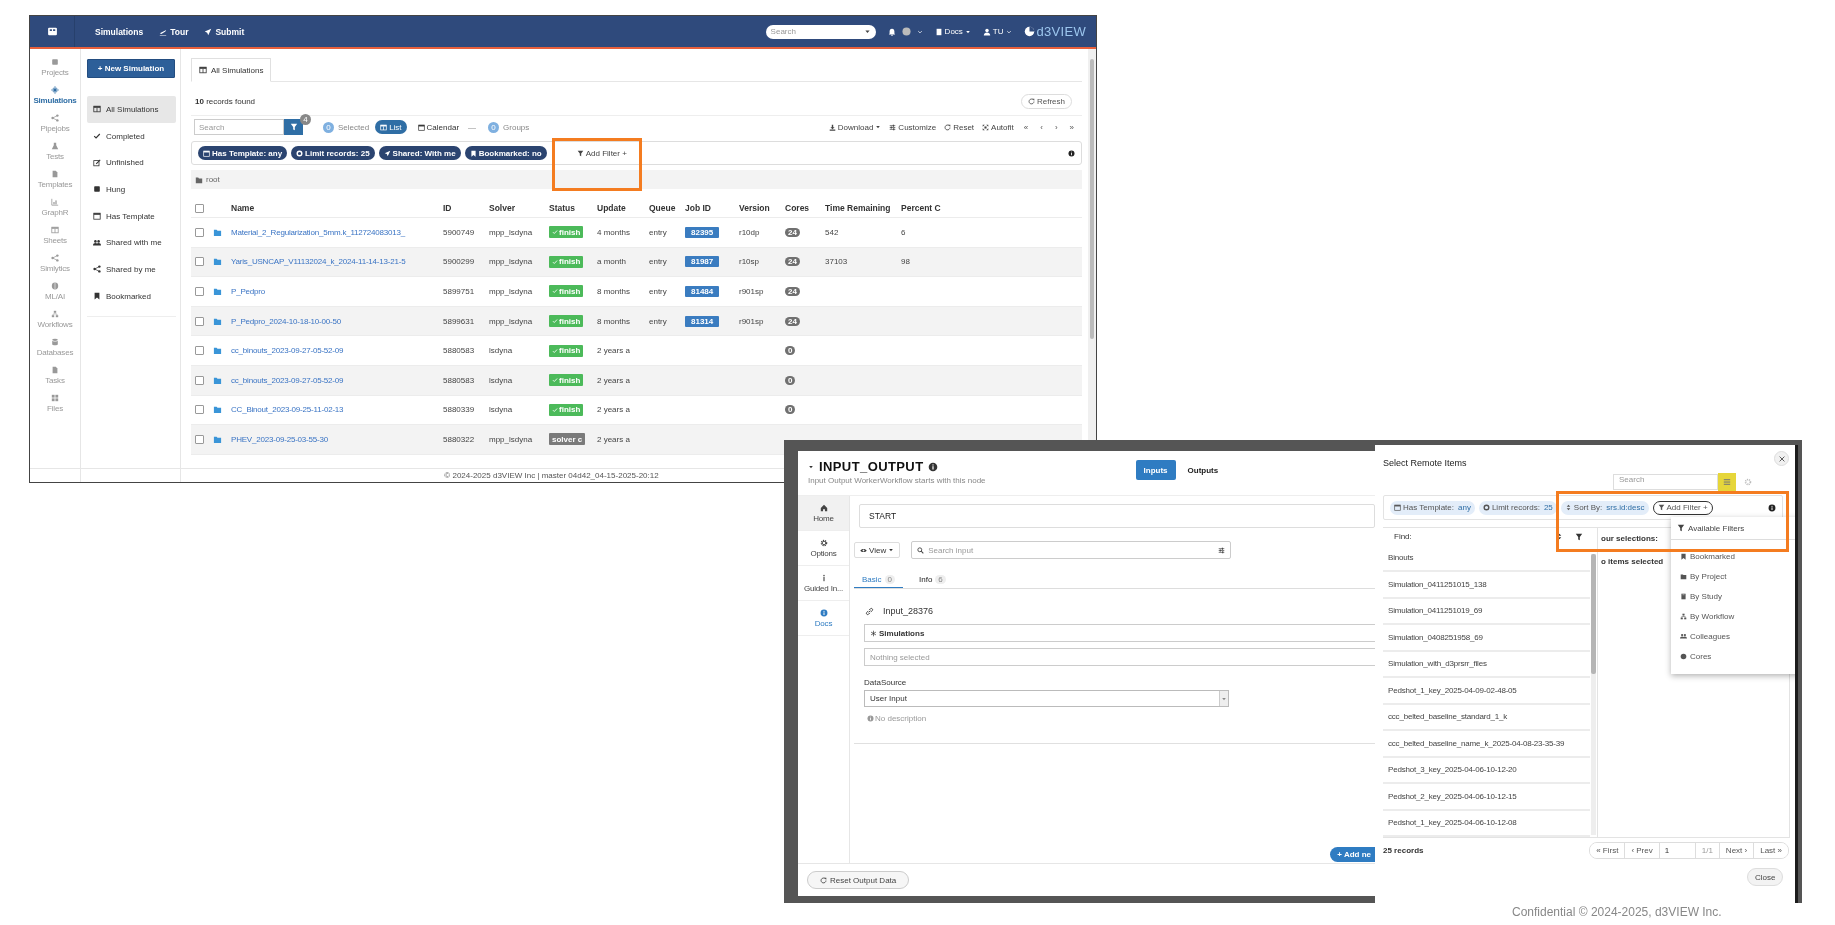  What do you see at coordinates (1026, 127) in the screenshot?
I see `pager-button: «` at bounding box center [1026, 127].